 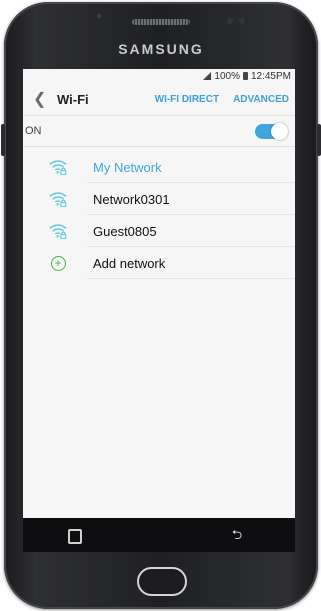 What do you see at coordinates (162, 581) in the screenshot?
I see `home-button` at bounding box center [162, 581].